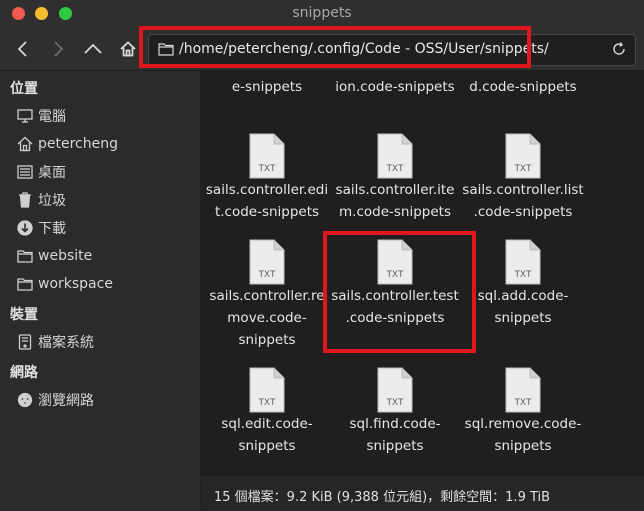  Describe the element at coordinates (395, 190) in the screenshot. I see `file-name: sails.controller.ite` at that location.